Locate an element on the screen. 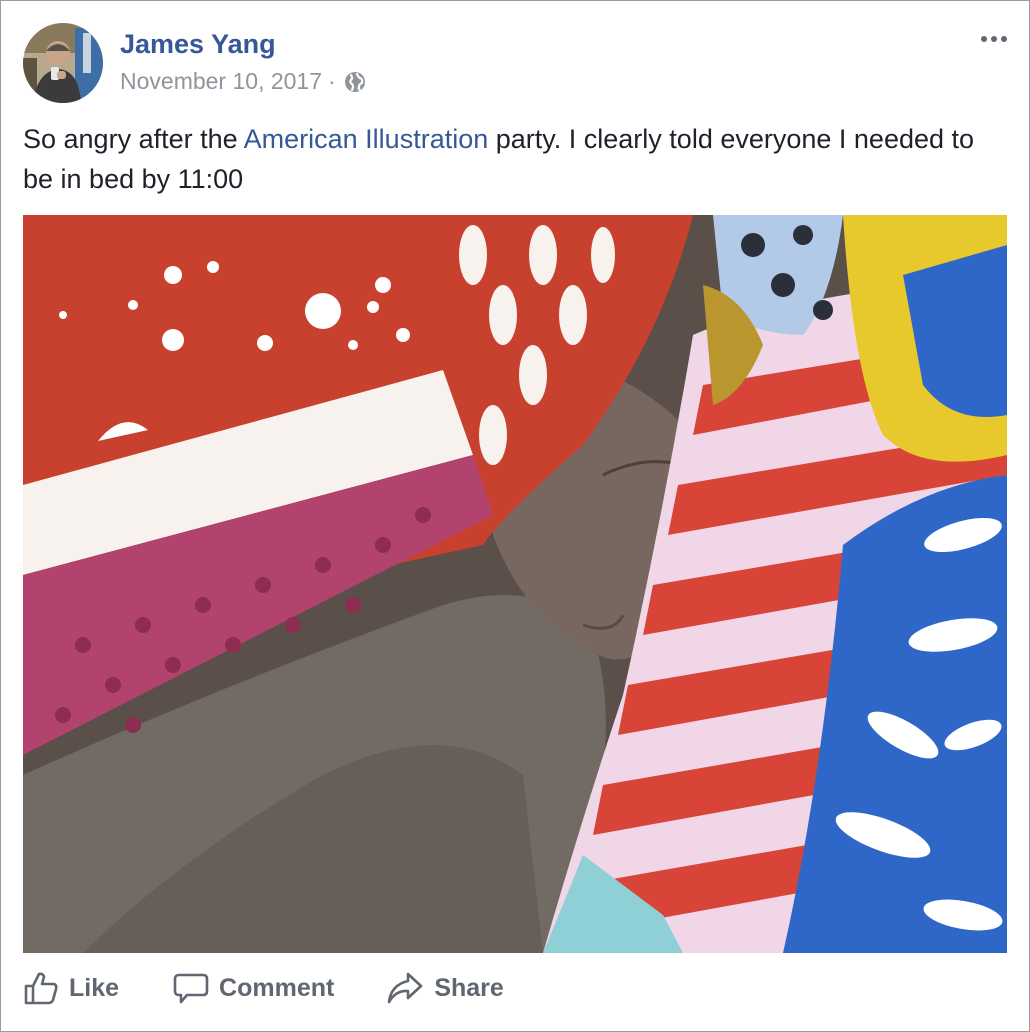 Image resolution: width=1030 pixels, height=1032 pixels. comment-button: Comment is located at coordinates (253, 988).